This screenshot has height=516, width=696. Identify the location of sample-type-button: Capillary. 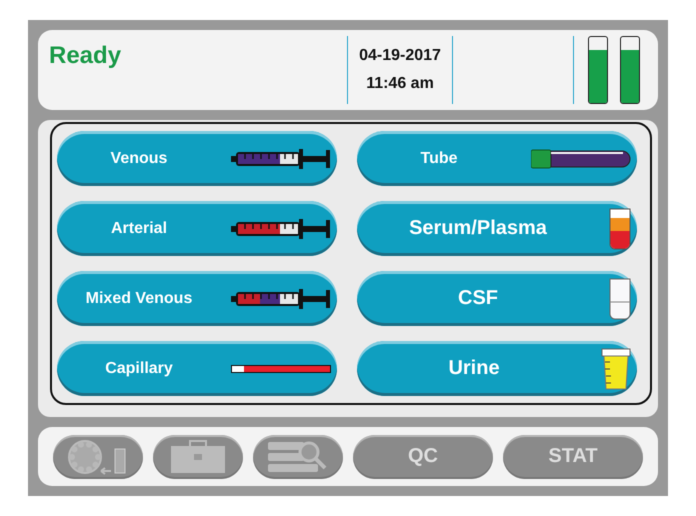
(197, 368).